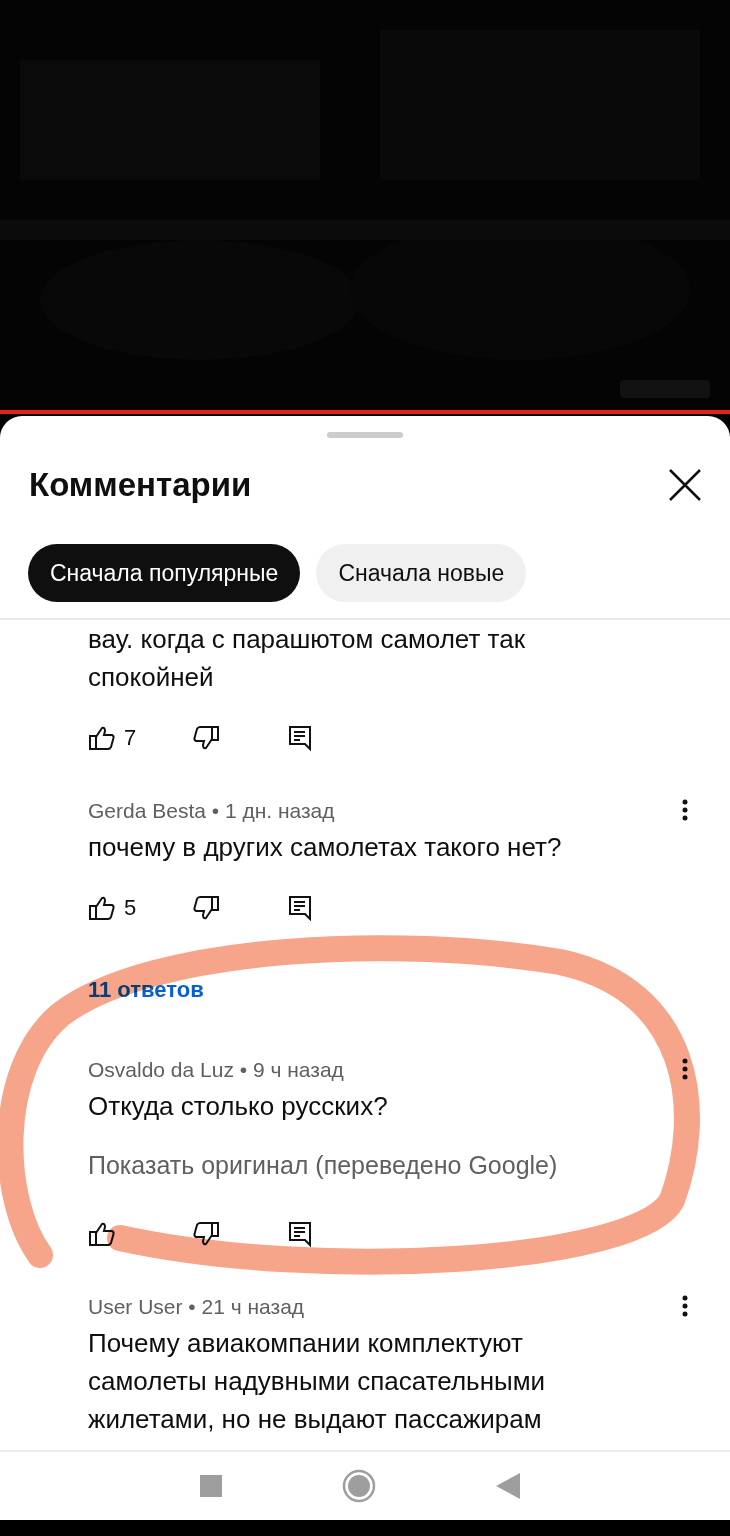  Describe the element at coordinates (508, 1486) in the screenshot. I see `back-icon` at that location.